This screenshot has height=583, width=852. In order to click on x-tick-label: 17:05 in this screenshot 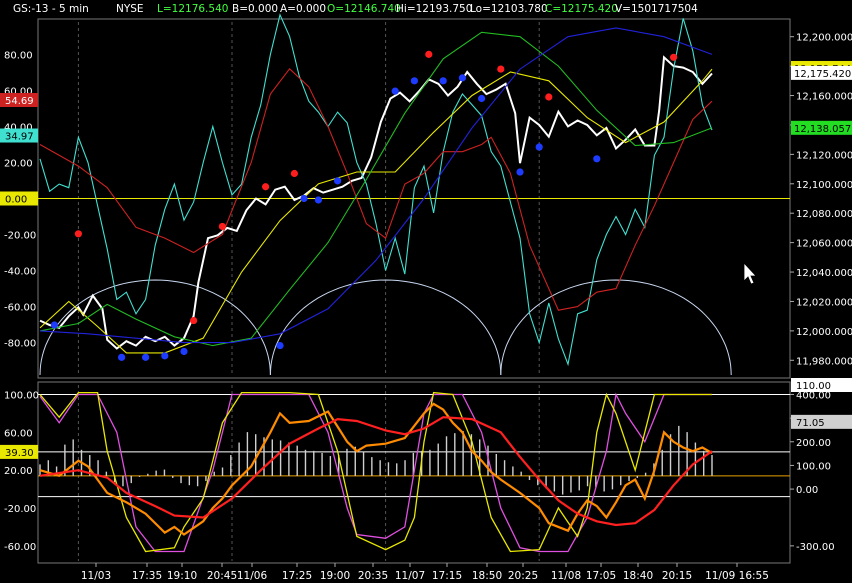, I will do `click(601, 576)`.